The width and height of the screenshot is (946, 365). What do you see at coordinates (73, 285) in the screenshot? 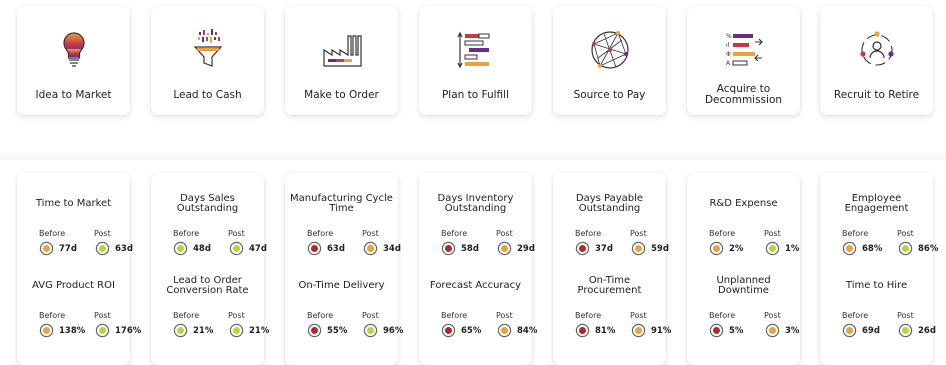
I see `kpi-title: AVG Product ROI` at bounding box center [73, 285].